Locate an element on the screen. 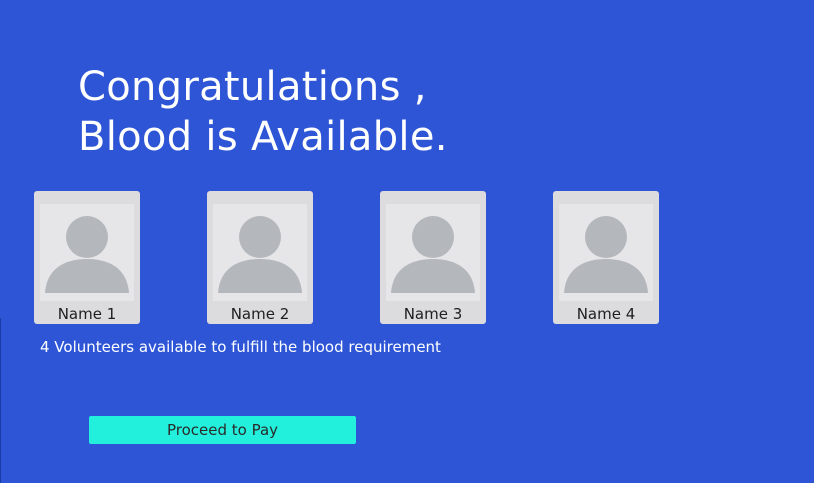 Image resolution: width=814 pixels, height=483 pixels. page-title: Congratulations , Blood is Available. is located at coordinates (263, 112).